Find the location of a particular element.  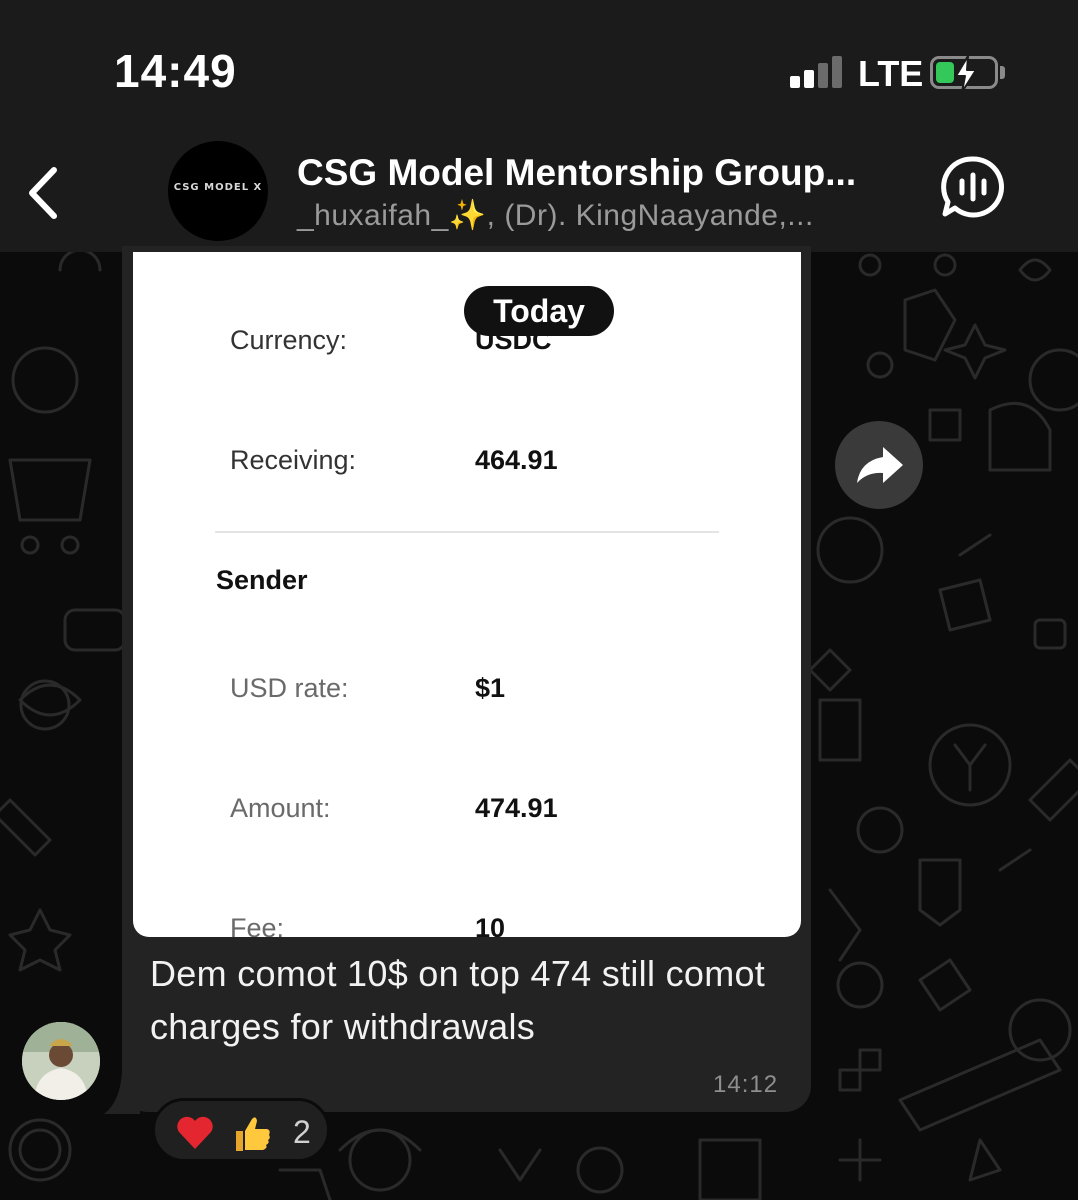

group-avatar-logo: CSG MODEL X is located at coordinates (218, 187).